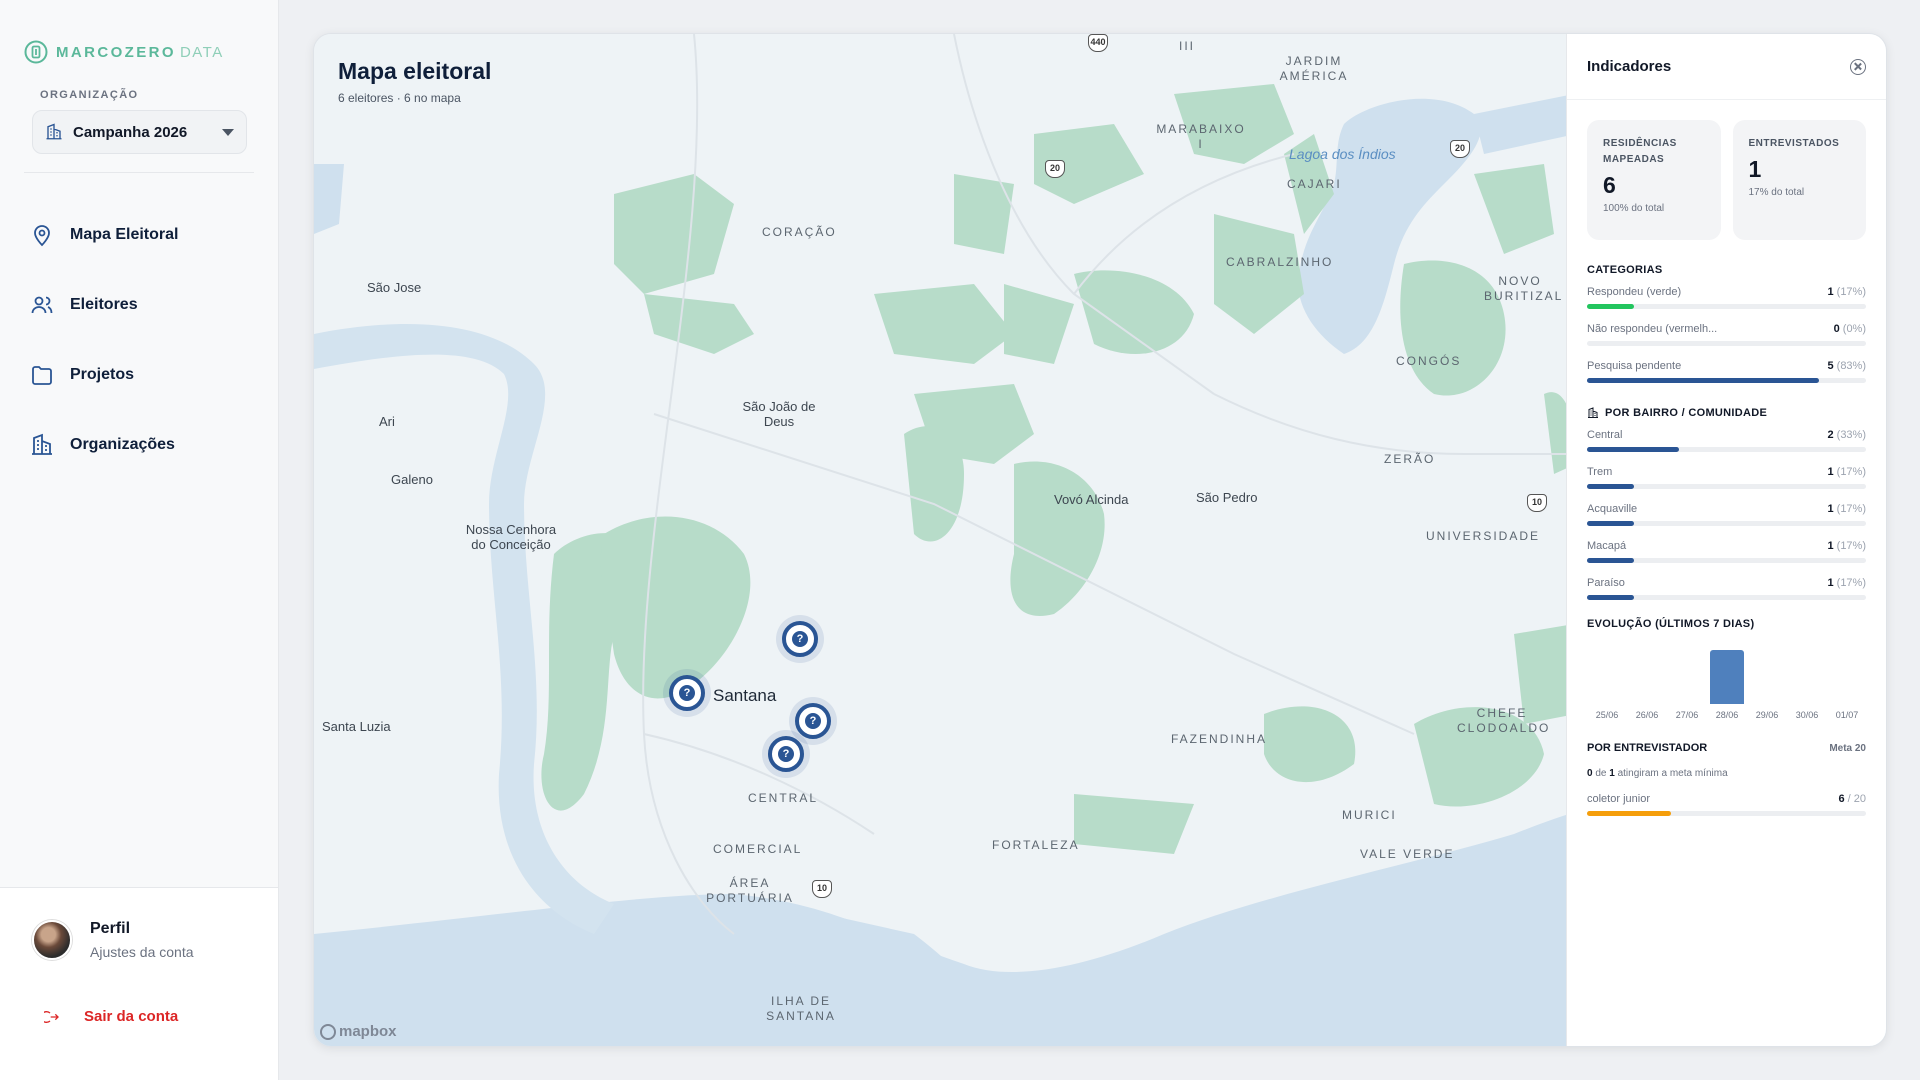 The height and width of the screenshot is (1080, 1920). What do you see at coordinates (1852, 799) in the screenshot?
I see `row-count: 6 / 20` at bounding box center [1852, 799].